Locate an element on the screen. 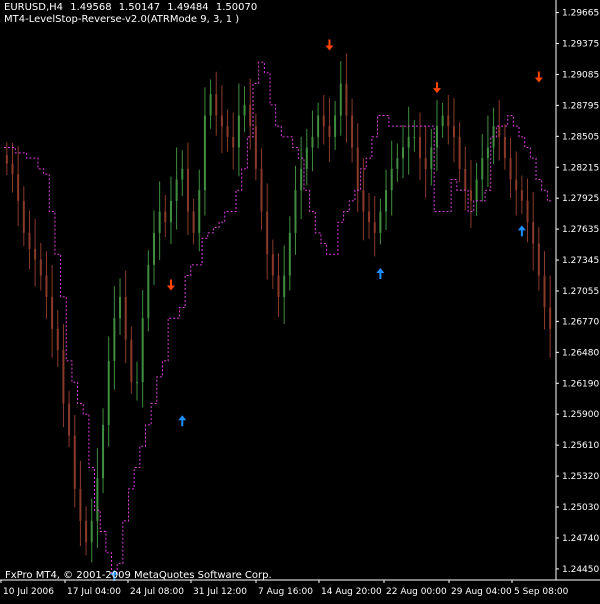 This screenshot has width=600, height=604. price-tick-label: 1.26480 is located at coordinates (580, 353).